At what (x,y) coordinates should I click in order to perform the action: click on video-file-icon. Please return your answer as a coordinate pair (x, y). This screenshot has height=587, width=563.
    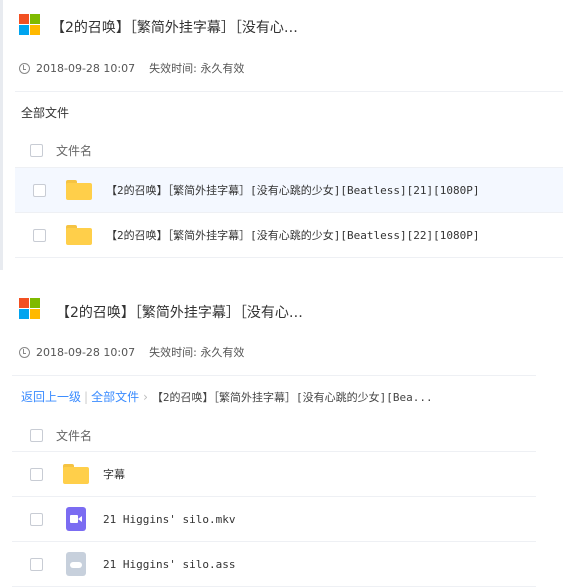
    Looking at the image, I should click on (76, 519).